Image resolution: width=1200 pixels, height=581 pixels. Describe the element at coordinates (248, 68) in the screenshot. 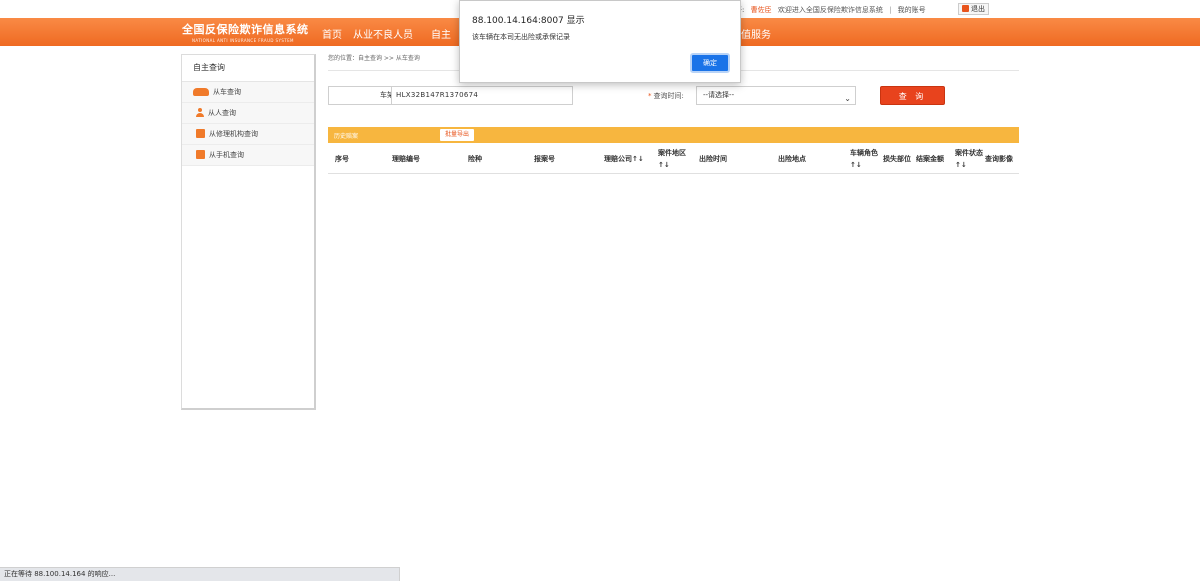

I see `sidebar-title: 自主查询` at that location.